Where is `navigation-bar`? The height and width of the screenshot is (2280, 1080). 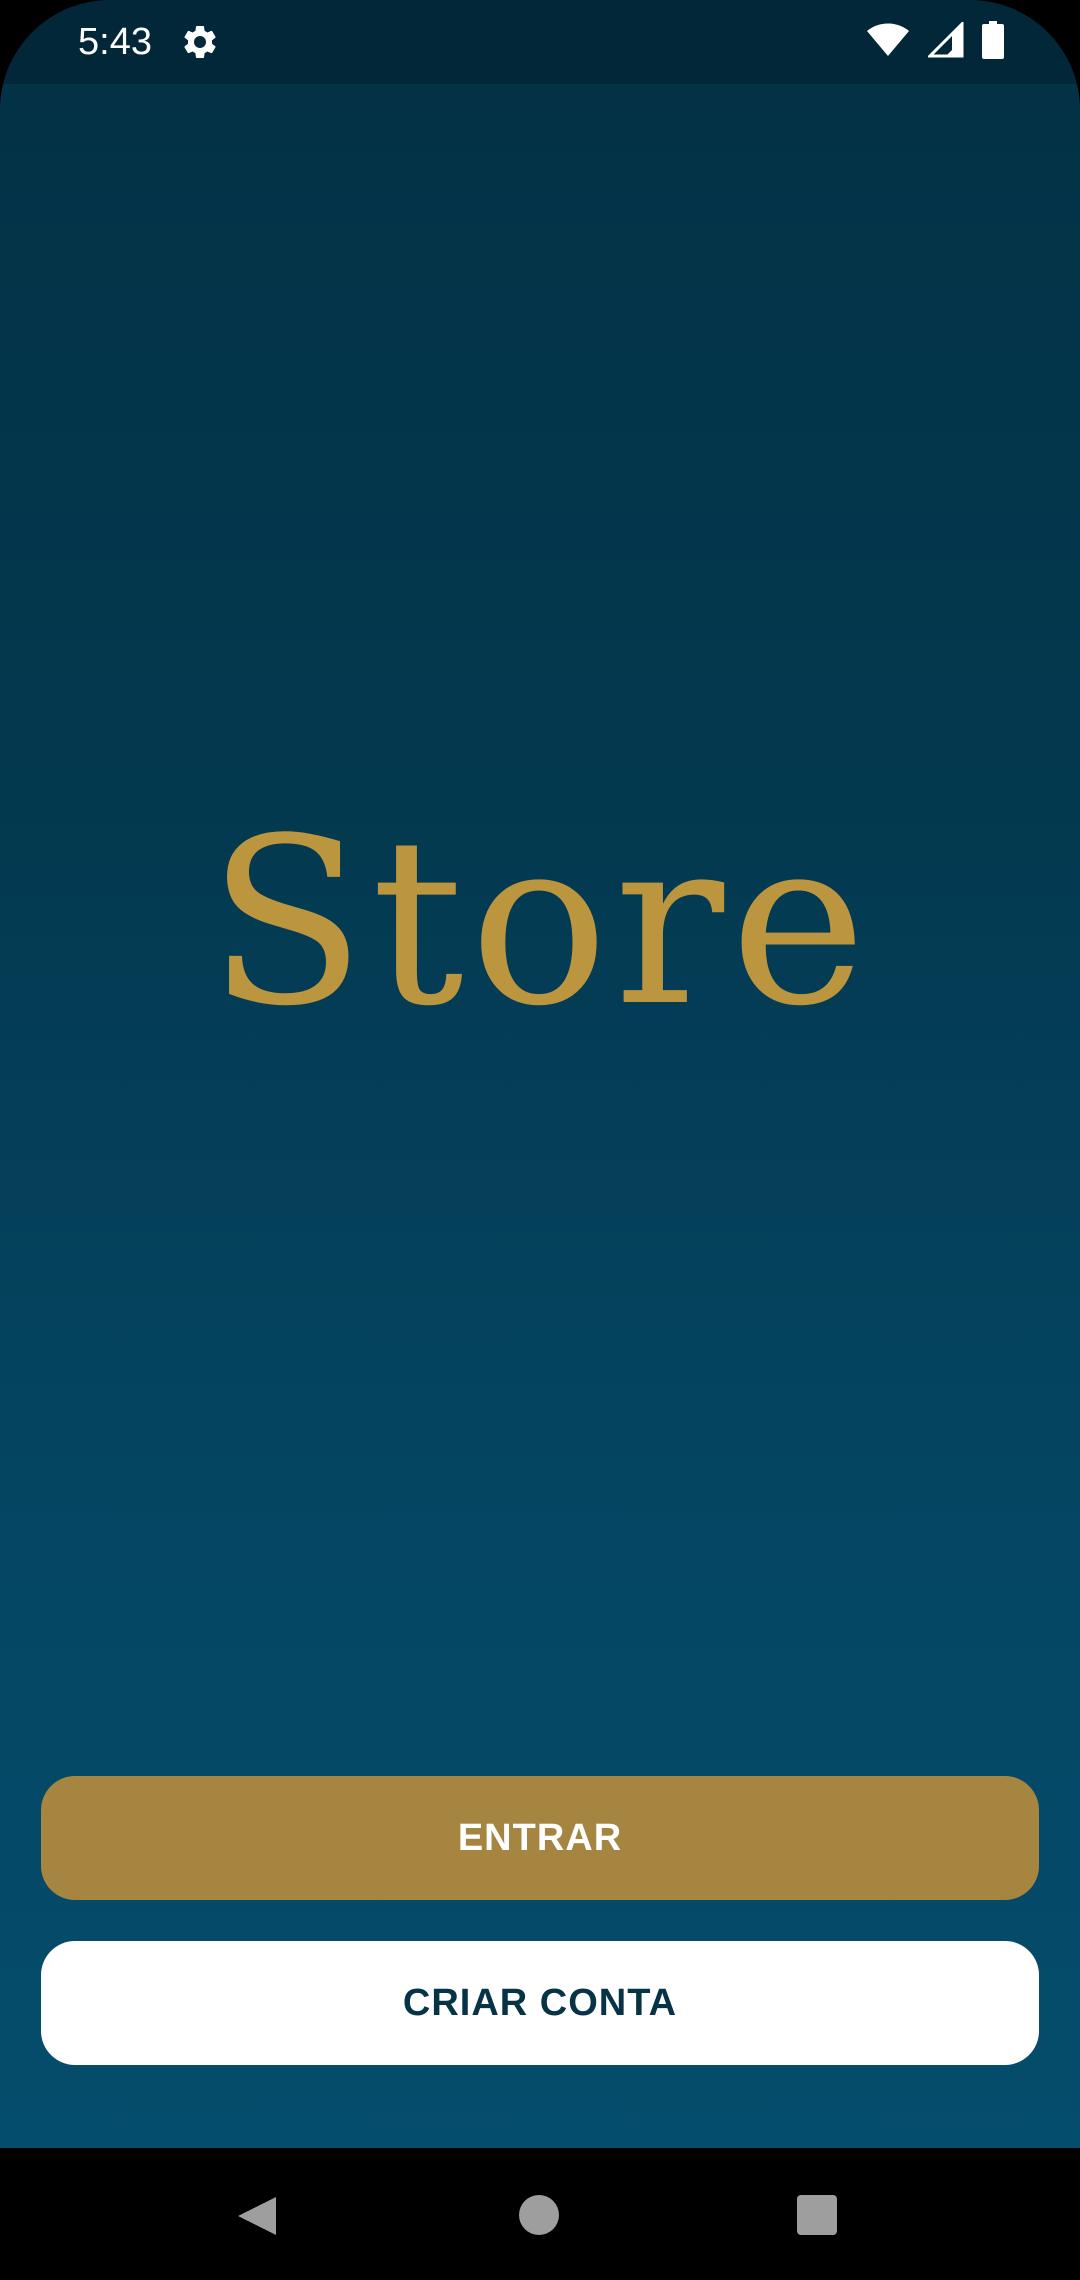 navigation-bar is located at coordinates (540, 2214).